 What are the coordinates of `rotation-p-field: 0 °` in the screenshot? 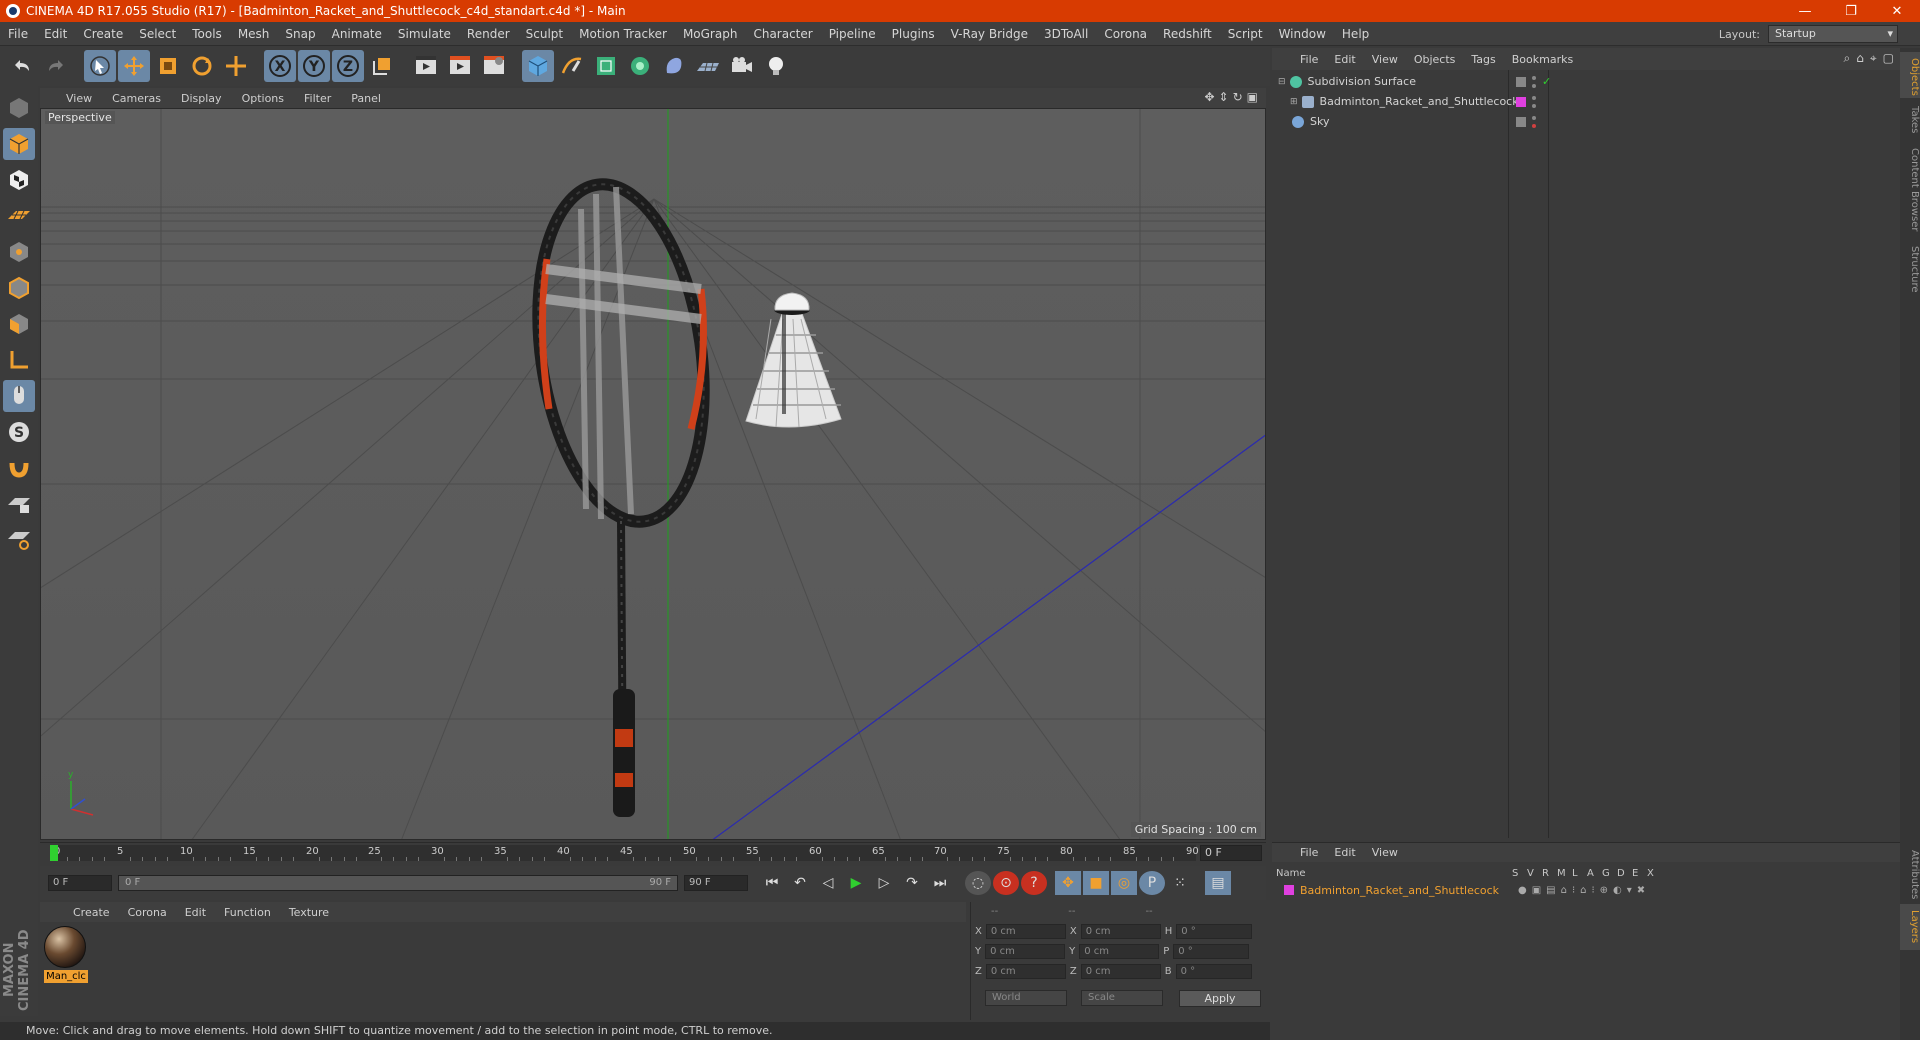 It's located at (1211, 951).